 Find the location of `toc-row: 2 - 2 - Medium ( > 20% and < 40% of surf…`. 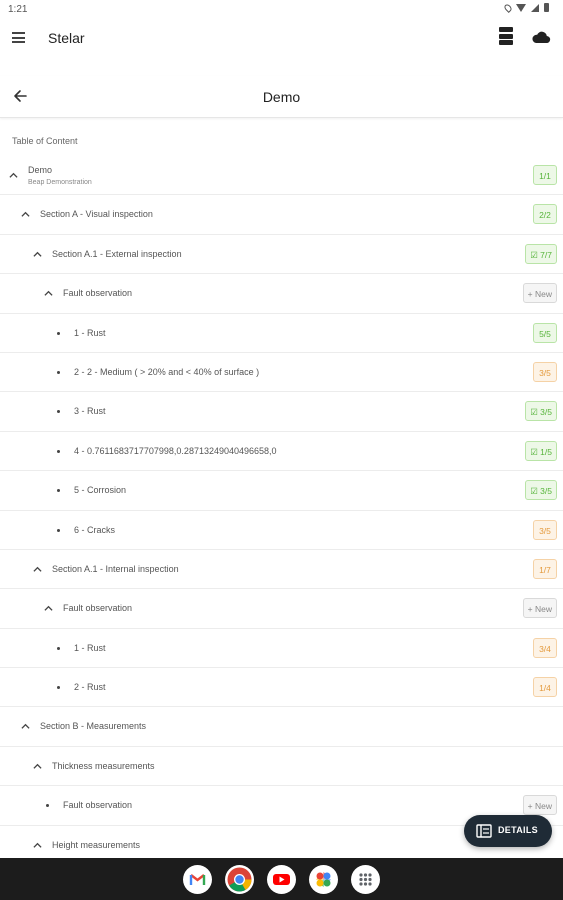

toc-row: 2 - 2 - Medium ( > 20% and < 40% of surf… is located at coordinates (281, 373).